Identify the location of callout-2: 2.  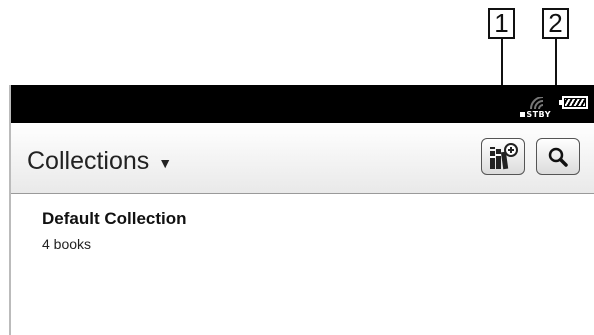
(555, 23).